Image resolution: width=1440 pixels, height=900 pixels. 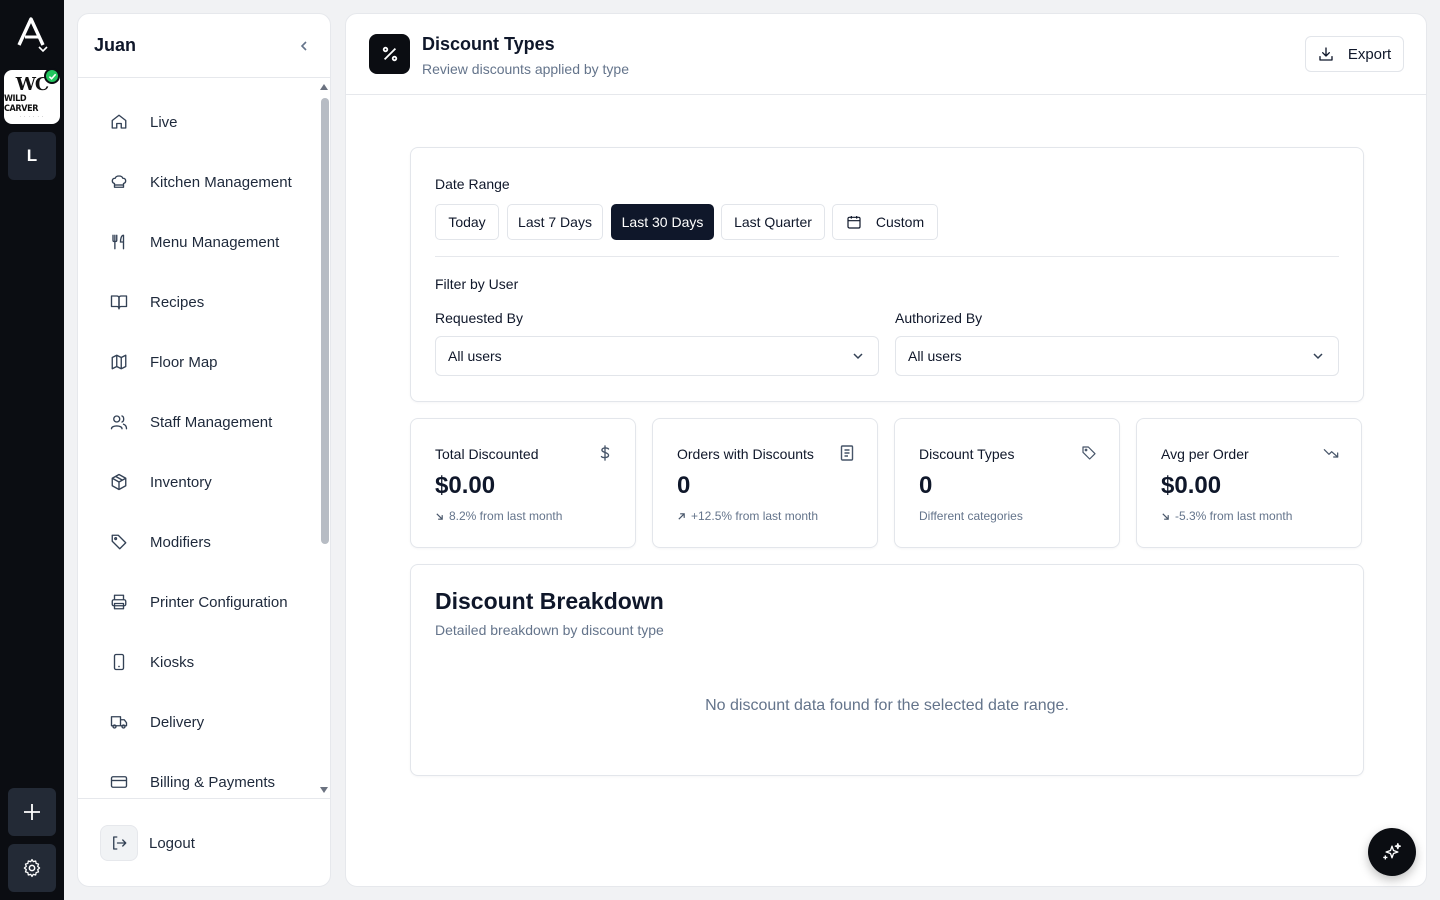 I want to click on sidebar-item-menu-management: Menu Management, so click(x=205, y=242).